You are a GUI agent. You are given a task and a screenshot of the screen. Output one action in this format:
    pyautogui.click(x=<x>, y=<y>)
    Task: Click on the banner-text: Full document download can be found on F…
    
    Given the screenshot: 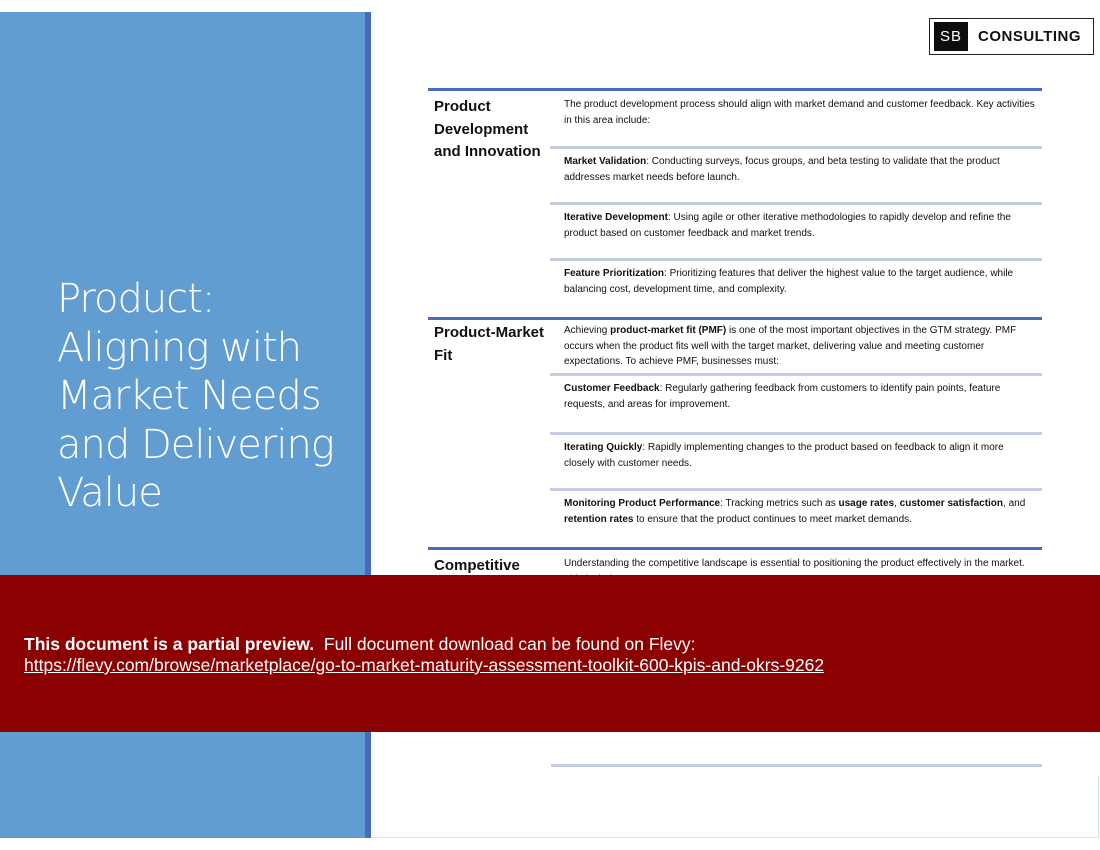 What is the action you would take?
    pyautogui.click(x=509, y=644)
    